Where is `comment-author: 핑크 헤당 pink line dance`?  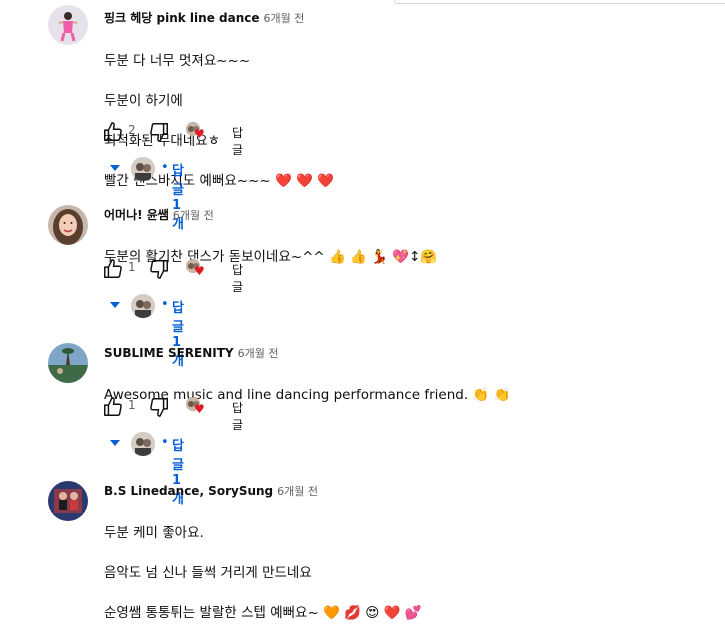
comment-author: 핑크 헤당 pink line dance is located at coordinates (182, 18).